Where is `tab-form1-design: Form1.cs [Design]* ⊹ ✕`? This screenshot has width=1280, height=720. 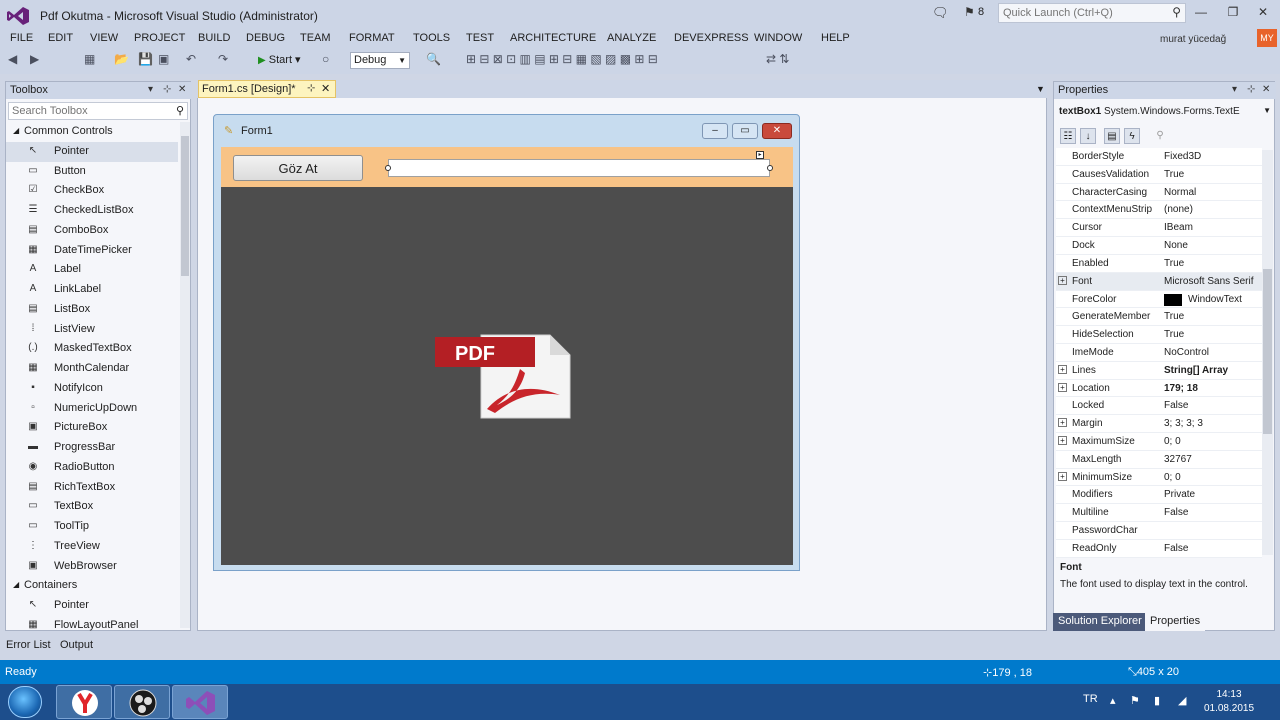
tab-form1-design: Form1.cs [Design]* ⊹ ✕ is located at coordinates (267, 89).